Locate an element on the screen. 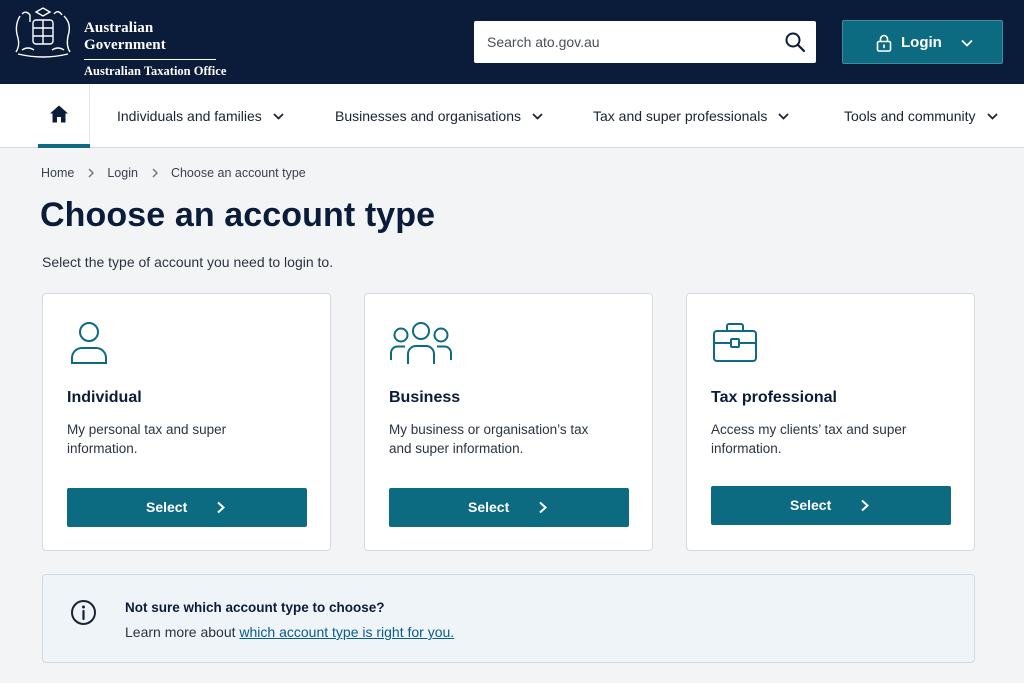 This screenshot has height=683, width=1024. search-box is located at coordinates (645, 42).